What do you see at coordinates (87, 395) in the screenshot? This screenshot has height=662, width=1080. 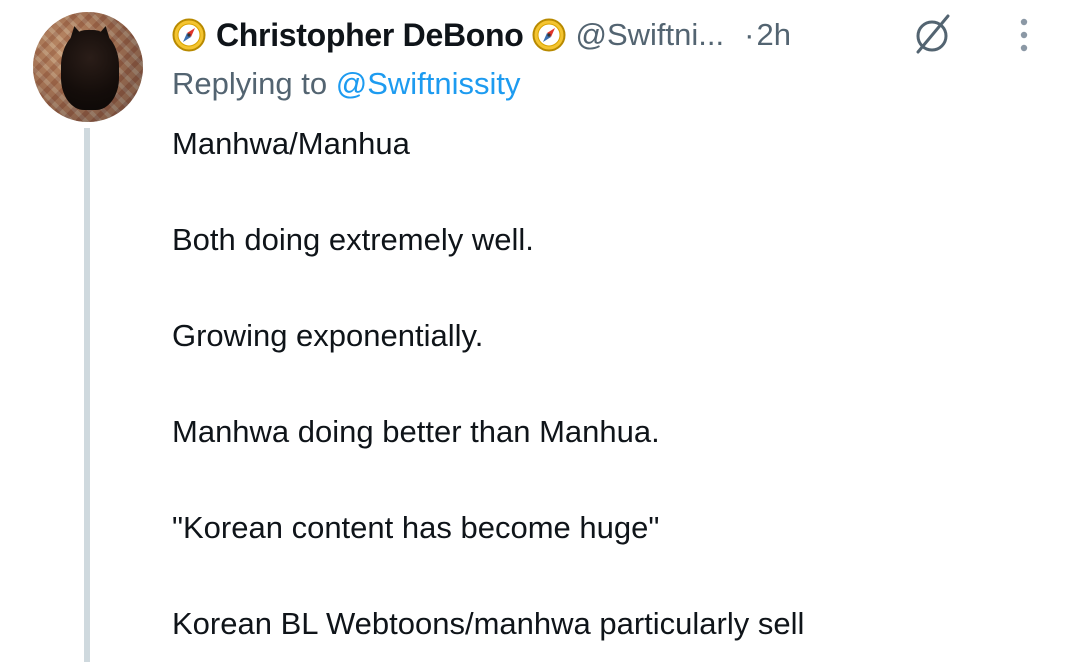 I see `thread-line` at bounding box center [87, 395].